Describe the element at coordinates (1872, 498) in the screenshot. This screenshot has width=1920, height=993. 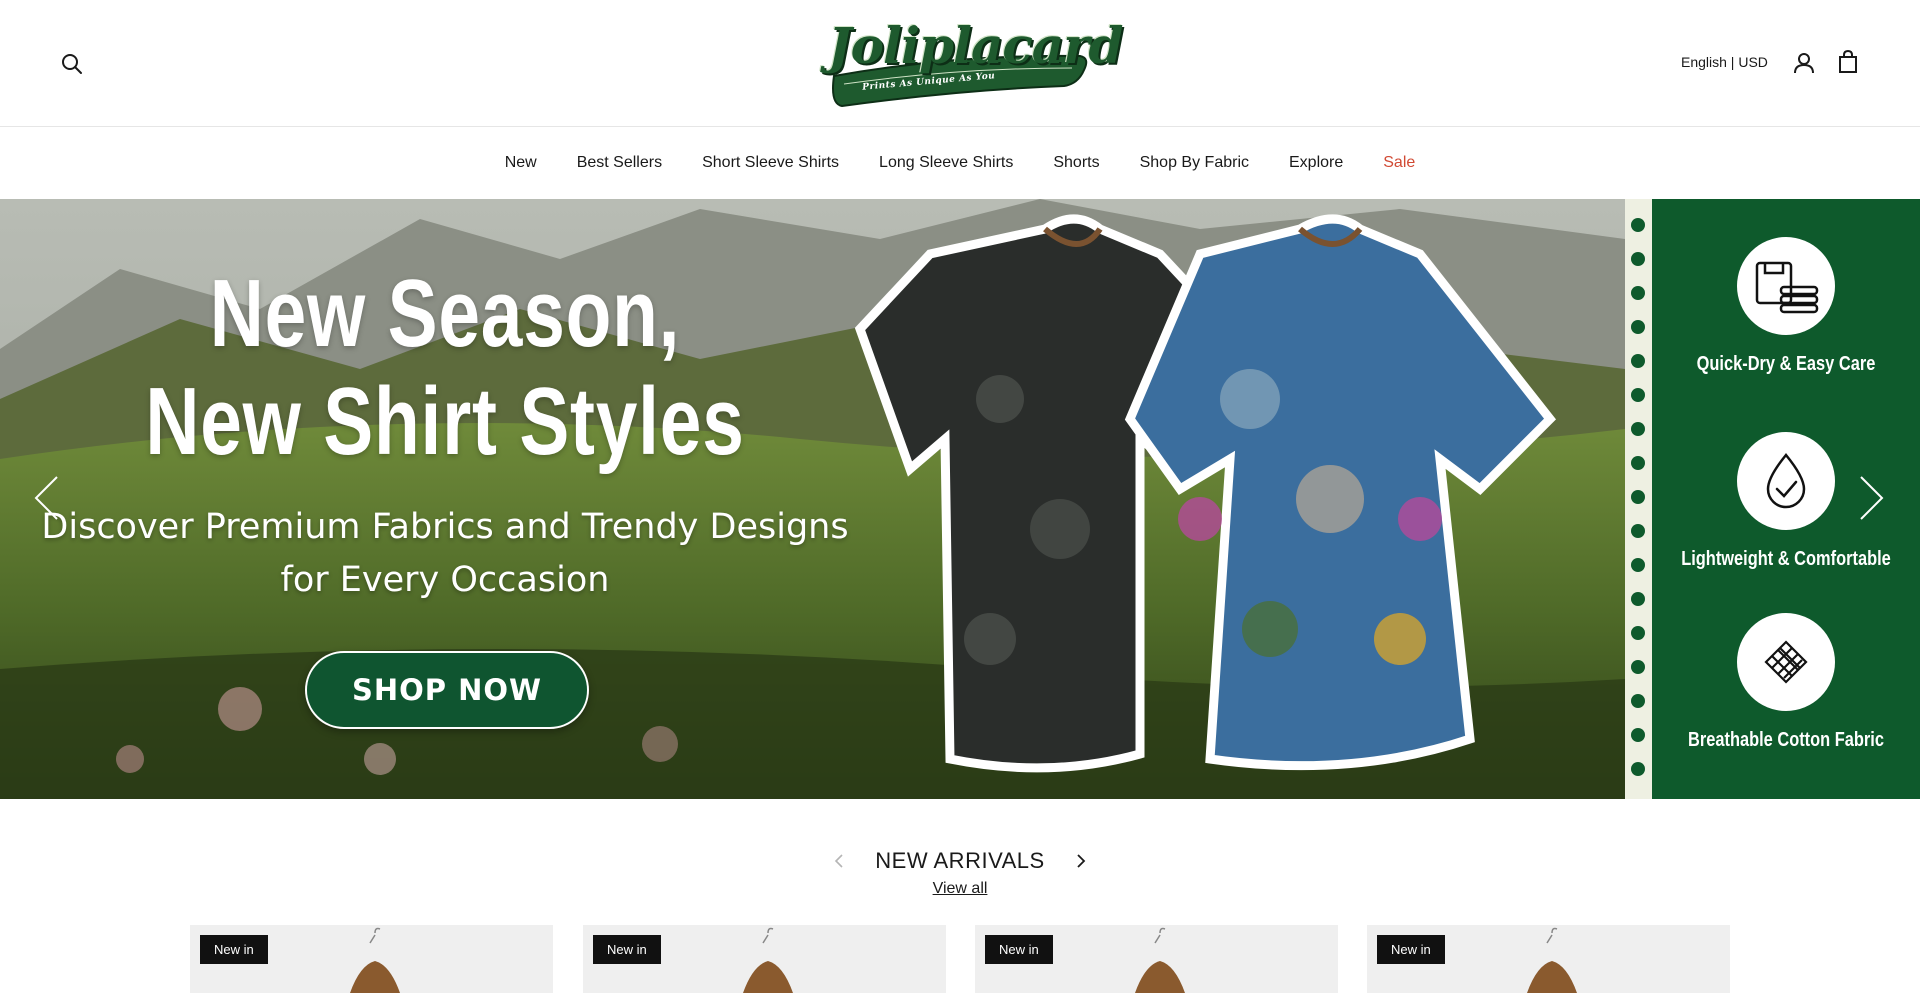
I see `hero-next-arrow-icon` at that location.